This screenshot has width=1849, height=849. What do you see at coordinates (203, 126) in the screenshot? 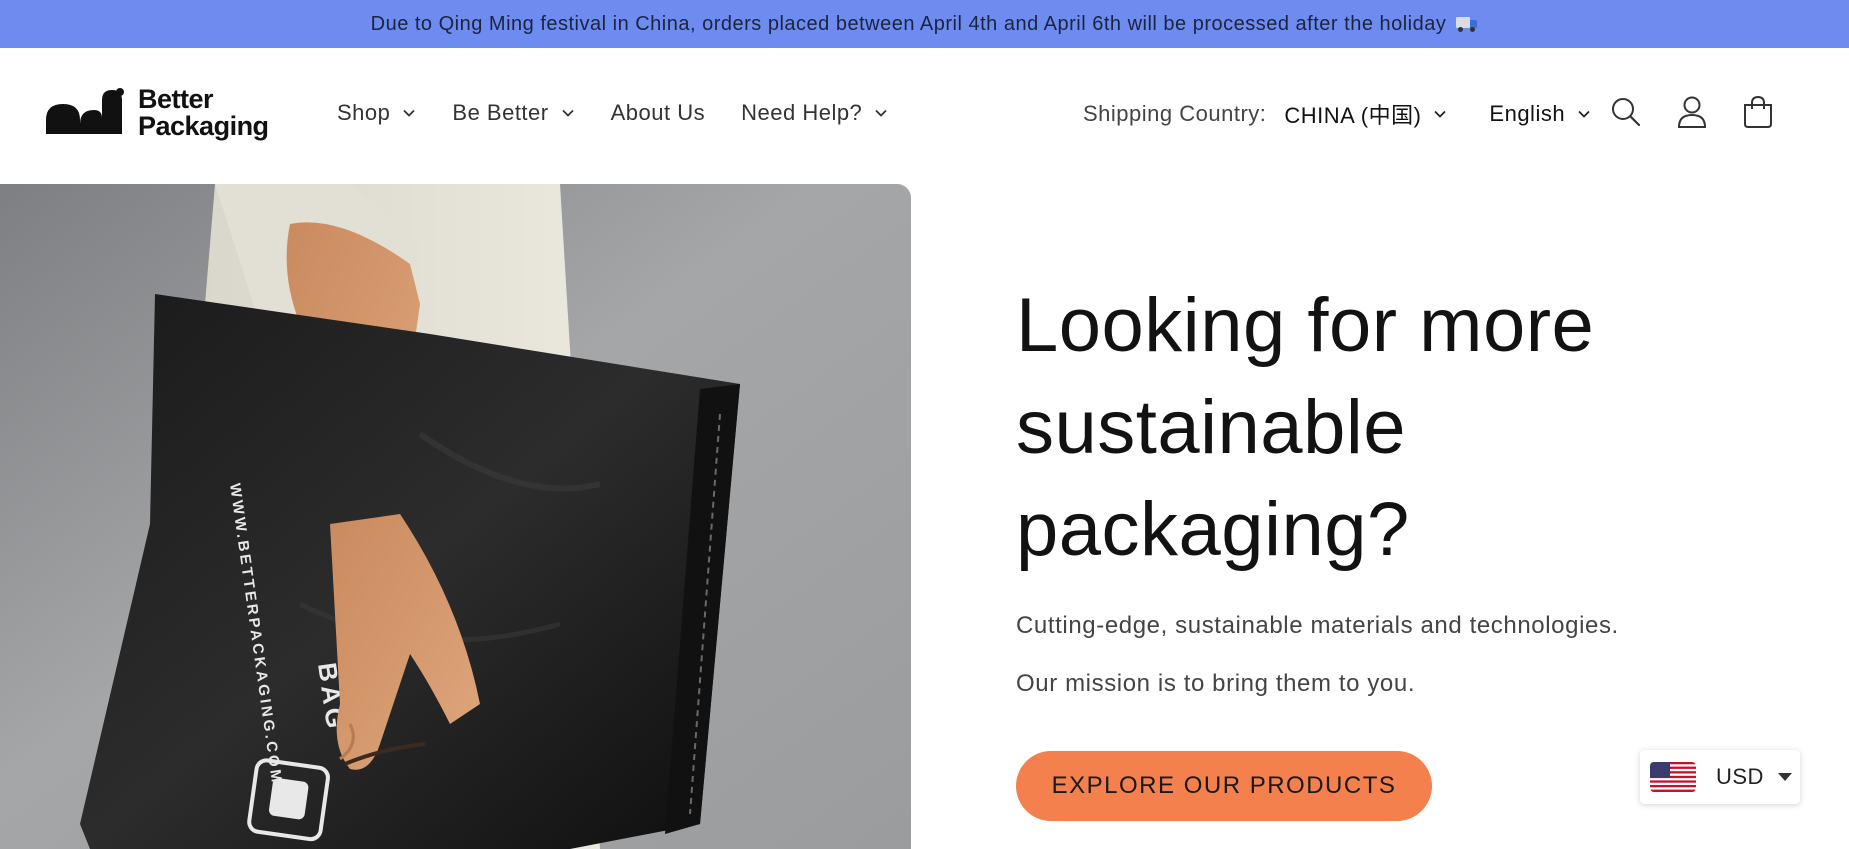
I see `logo-line-2: Packaging` at bounding box center [203, 126].